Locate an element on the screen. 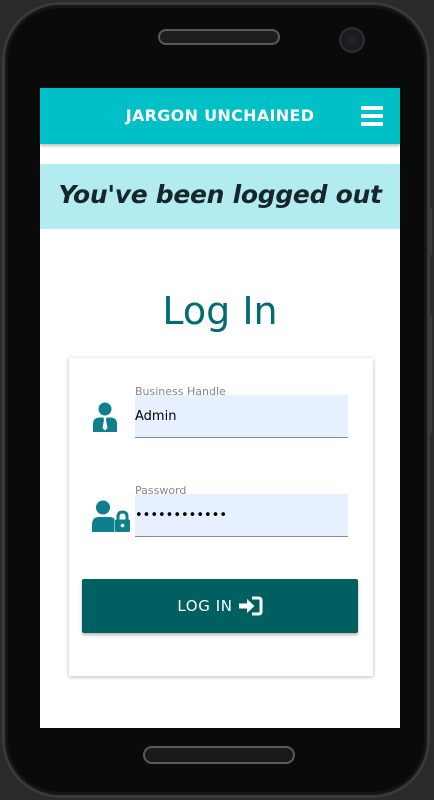 The image size is (434, 800). brand-title: JARGON UNCHAINED is located at coordinates (220, 115).